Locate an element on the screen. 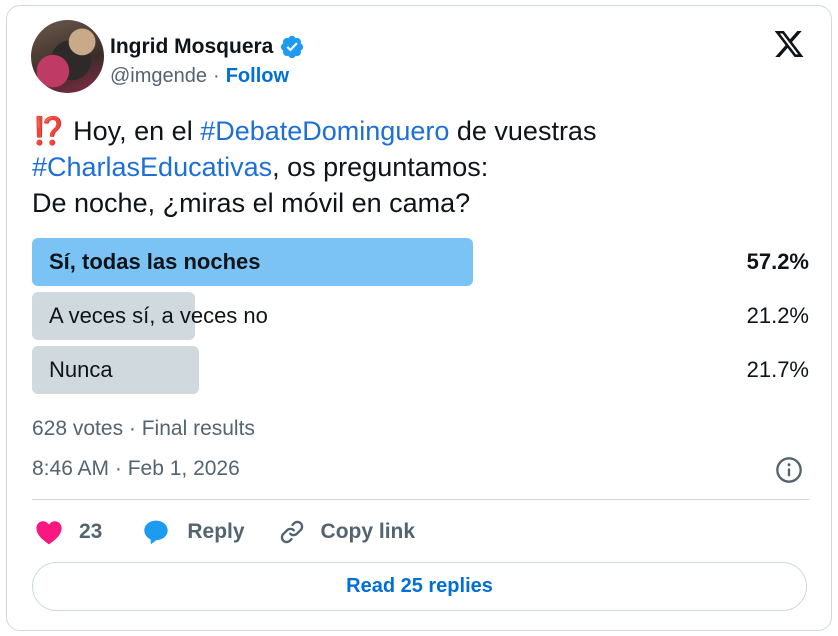  poll-summary: 628 votes · Final results is located at coordinates (143, 428).